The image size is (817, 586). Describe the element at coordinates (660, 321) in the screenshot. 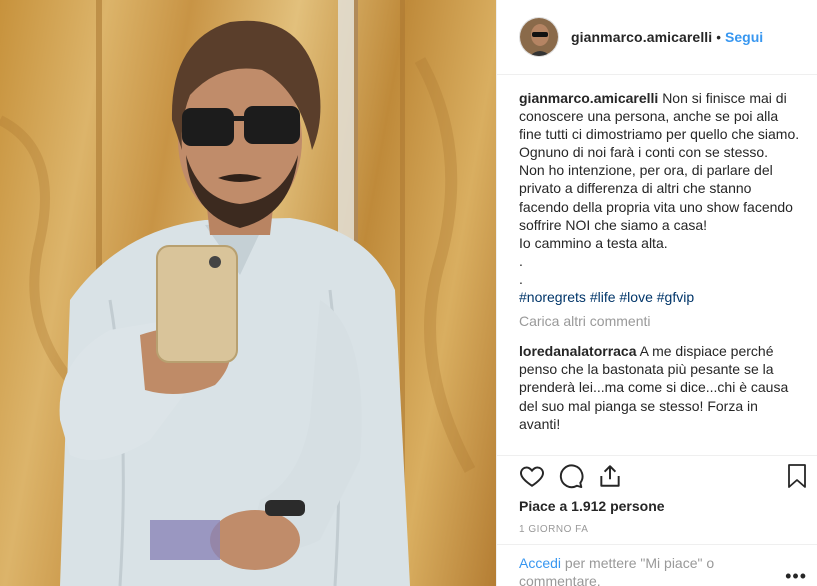

I see `load-more-comments-button: Carica altri commenti` at that location.